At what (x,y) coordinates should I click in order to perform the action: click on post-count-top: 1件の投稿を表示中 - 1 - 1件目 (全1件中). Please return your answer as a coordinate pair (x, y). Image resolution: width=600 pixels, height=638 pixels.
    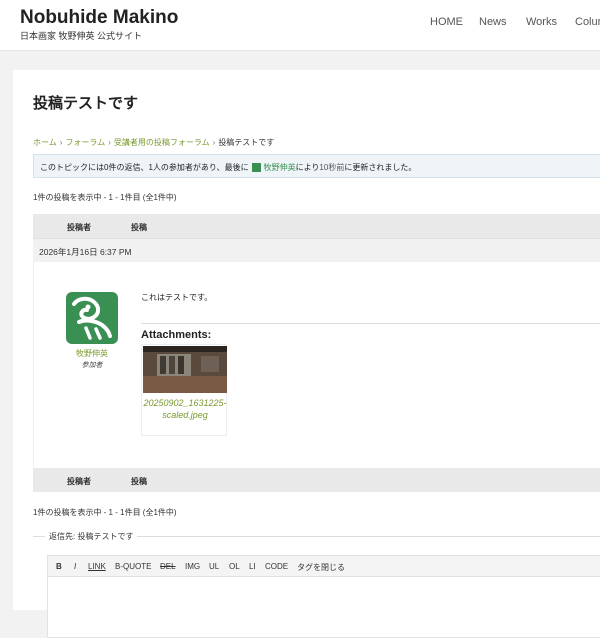
    Looking at the image, I should click on (105, 197).